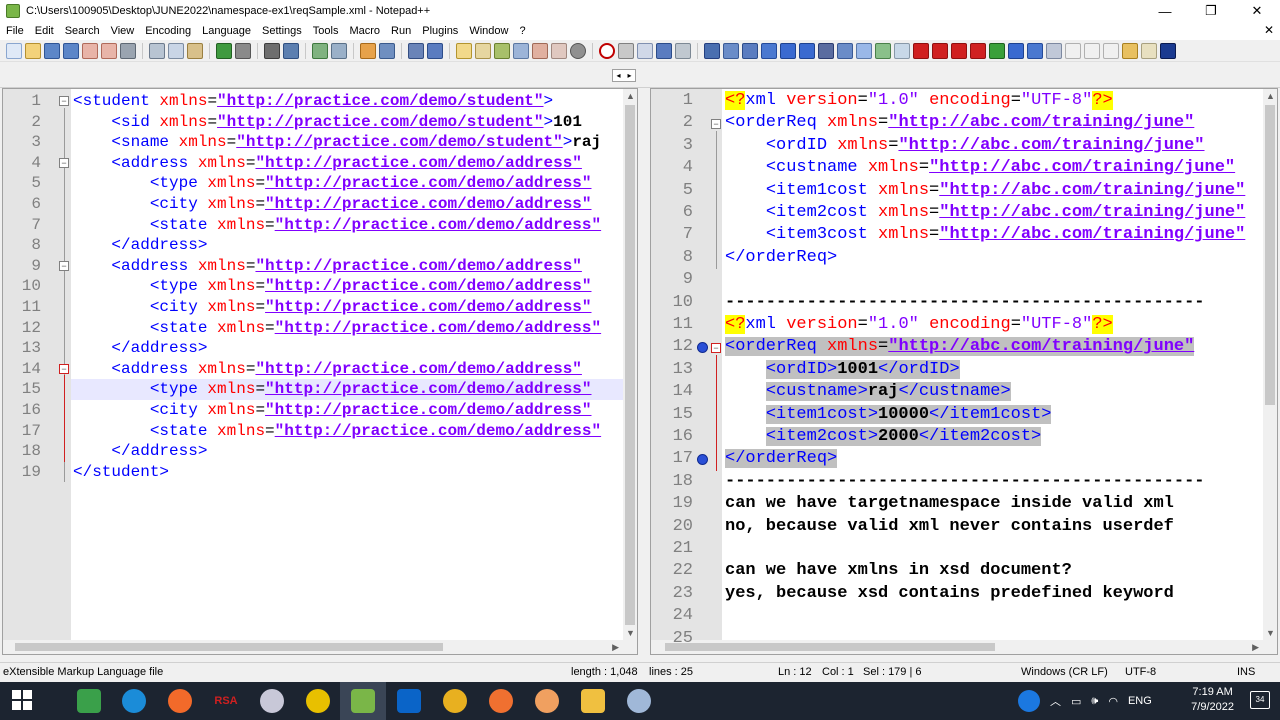 This screenshot has height=720, width=1280. What do you see at coordinates (134, 701) in the screenshot?
I see `edge-browser-icon` at bounding box center [134, 701].